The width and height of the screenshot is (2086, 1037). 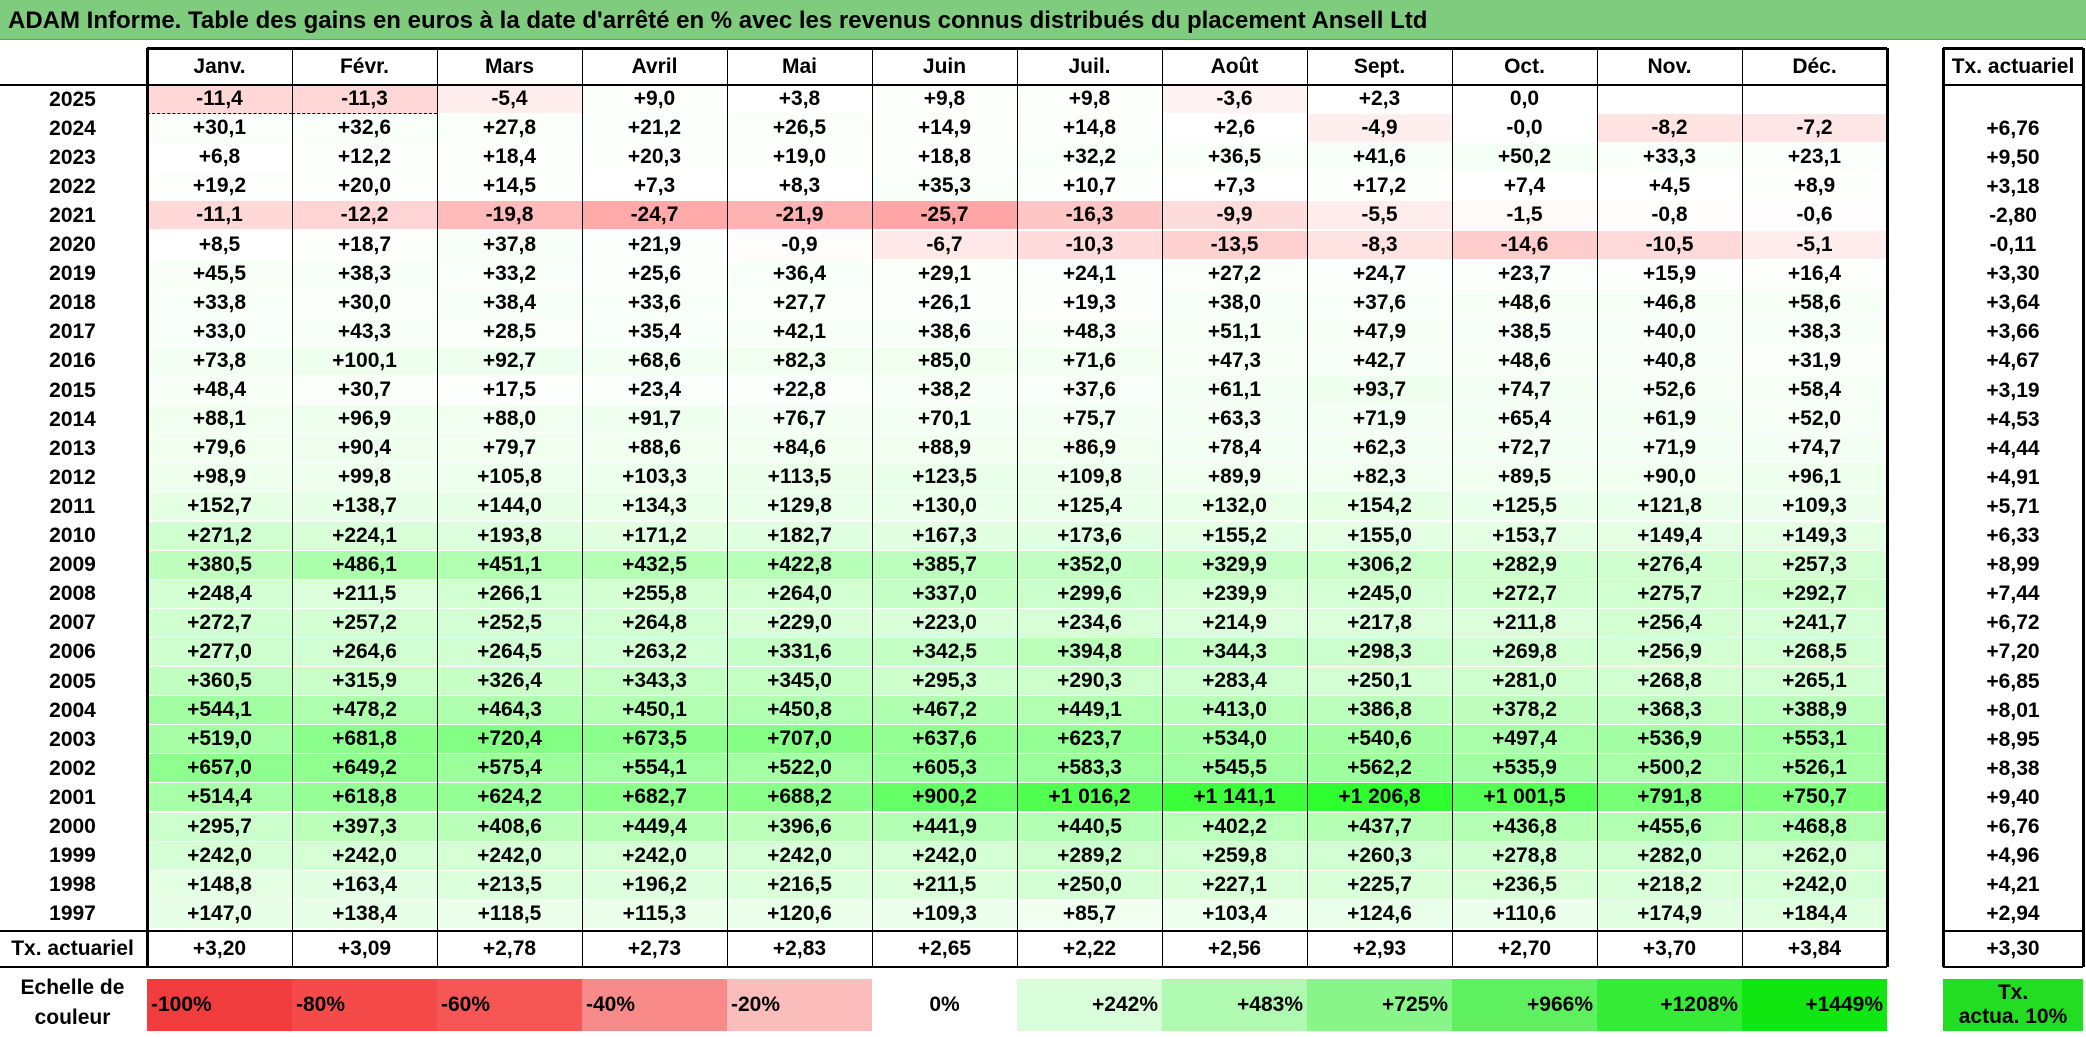 I want to click on table-cell: +265,1, so click(x=1814, y=682).